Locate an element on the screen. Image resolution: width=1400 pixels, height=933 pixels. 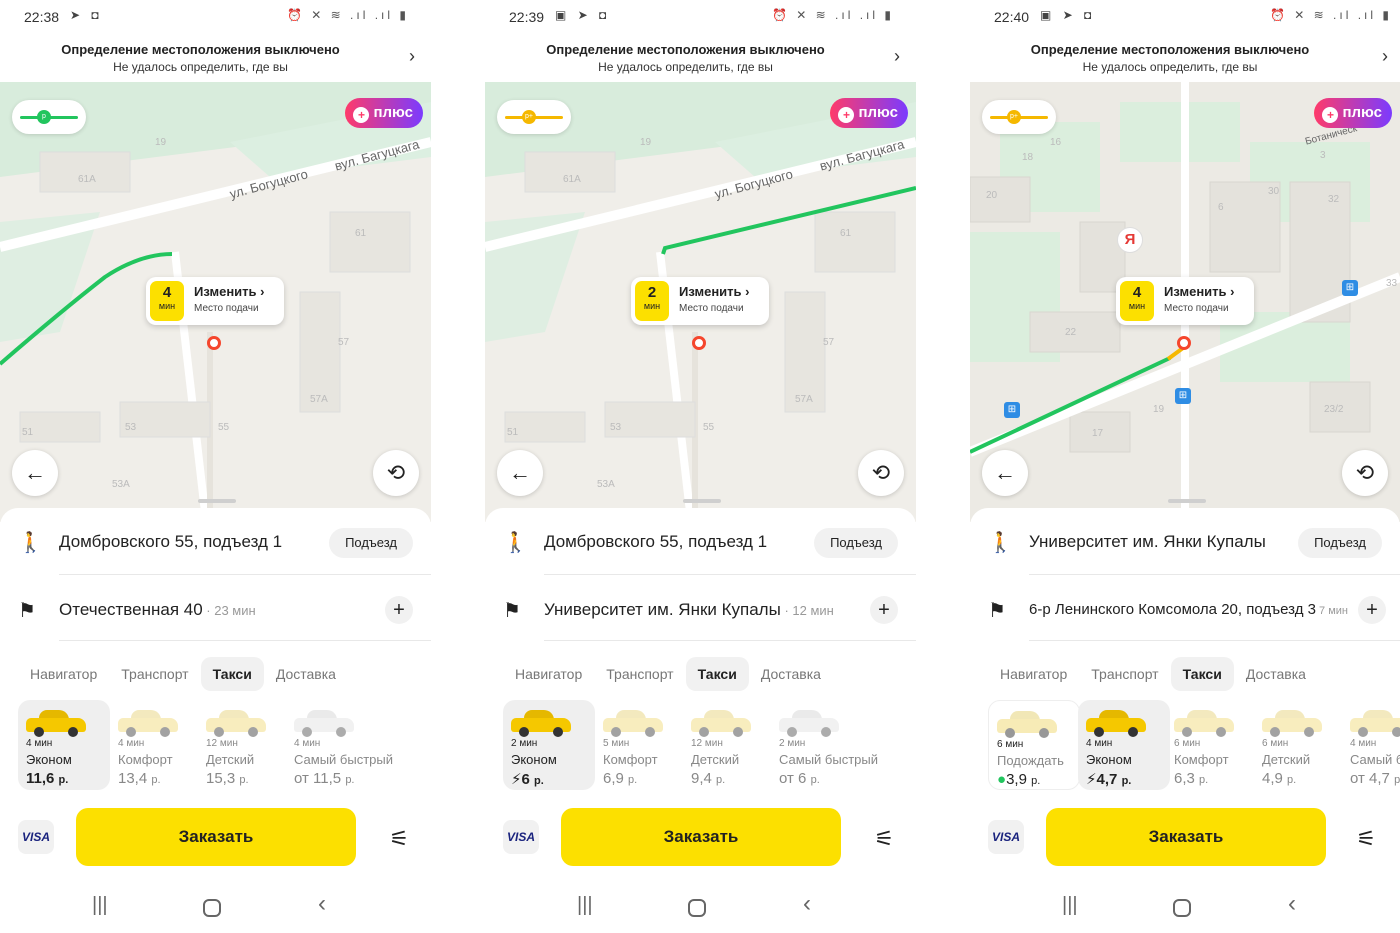
car-icon is located at coordinates (237, 722).